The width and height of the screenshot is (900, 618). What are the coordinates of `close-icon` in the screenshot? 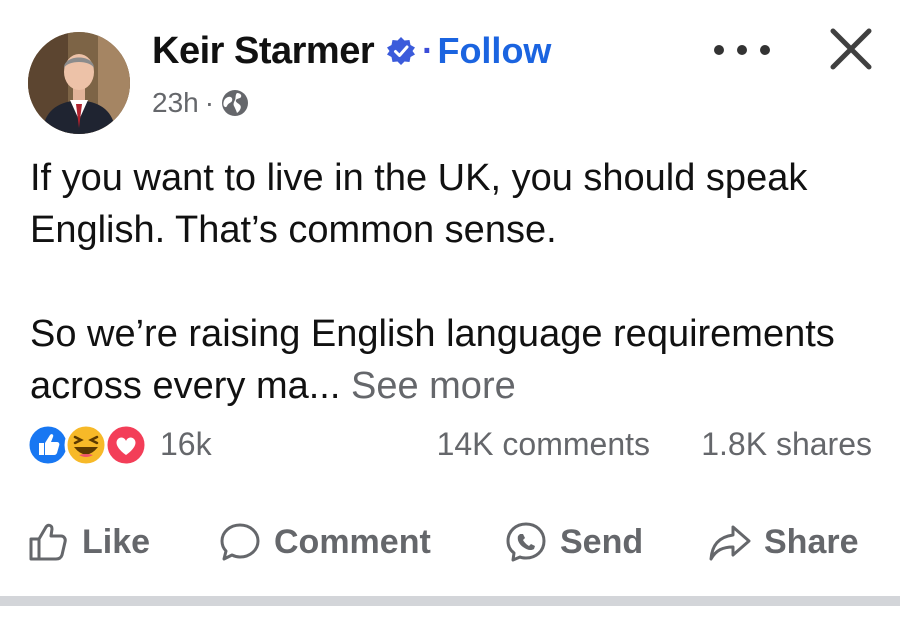 It's located at (851, 49).